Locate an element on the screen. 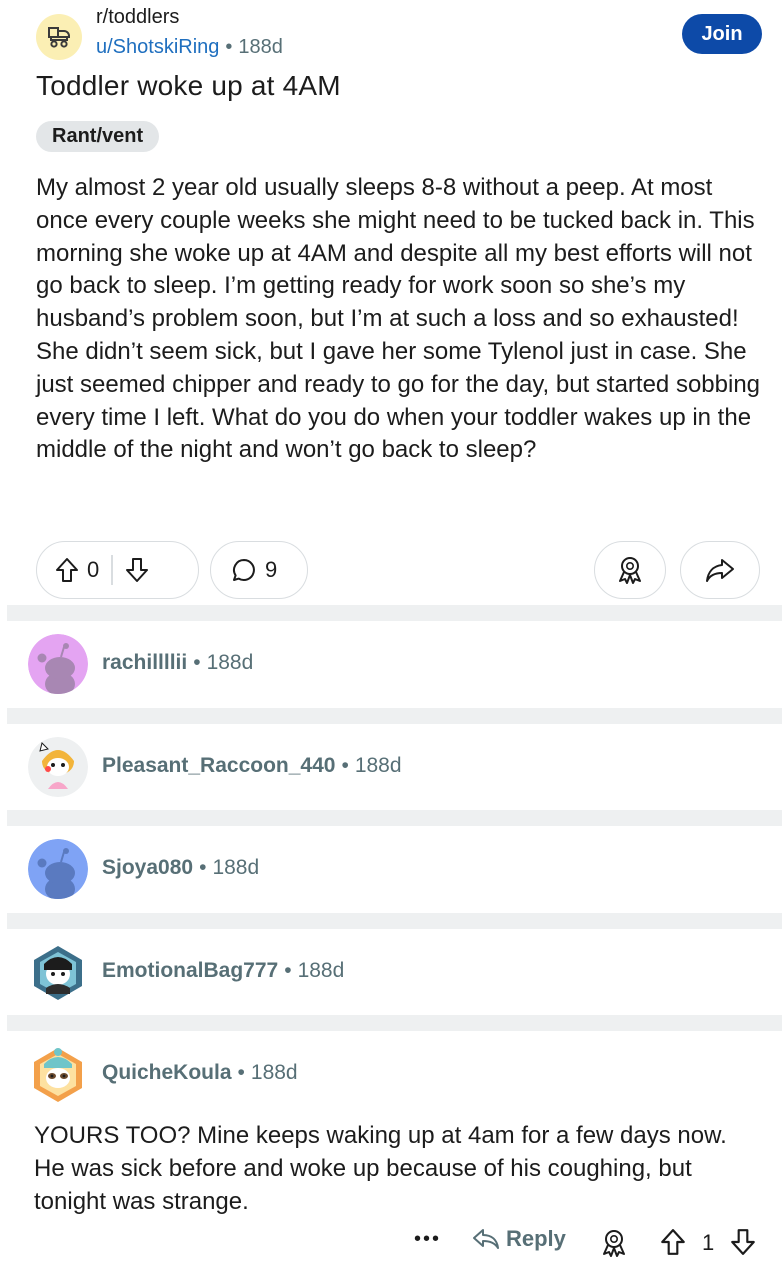 The image size is (782, 1264). comment-row: Pleasant_Raccoon_440 • 188d is located at coordinates (398, 767).